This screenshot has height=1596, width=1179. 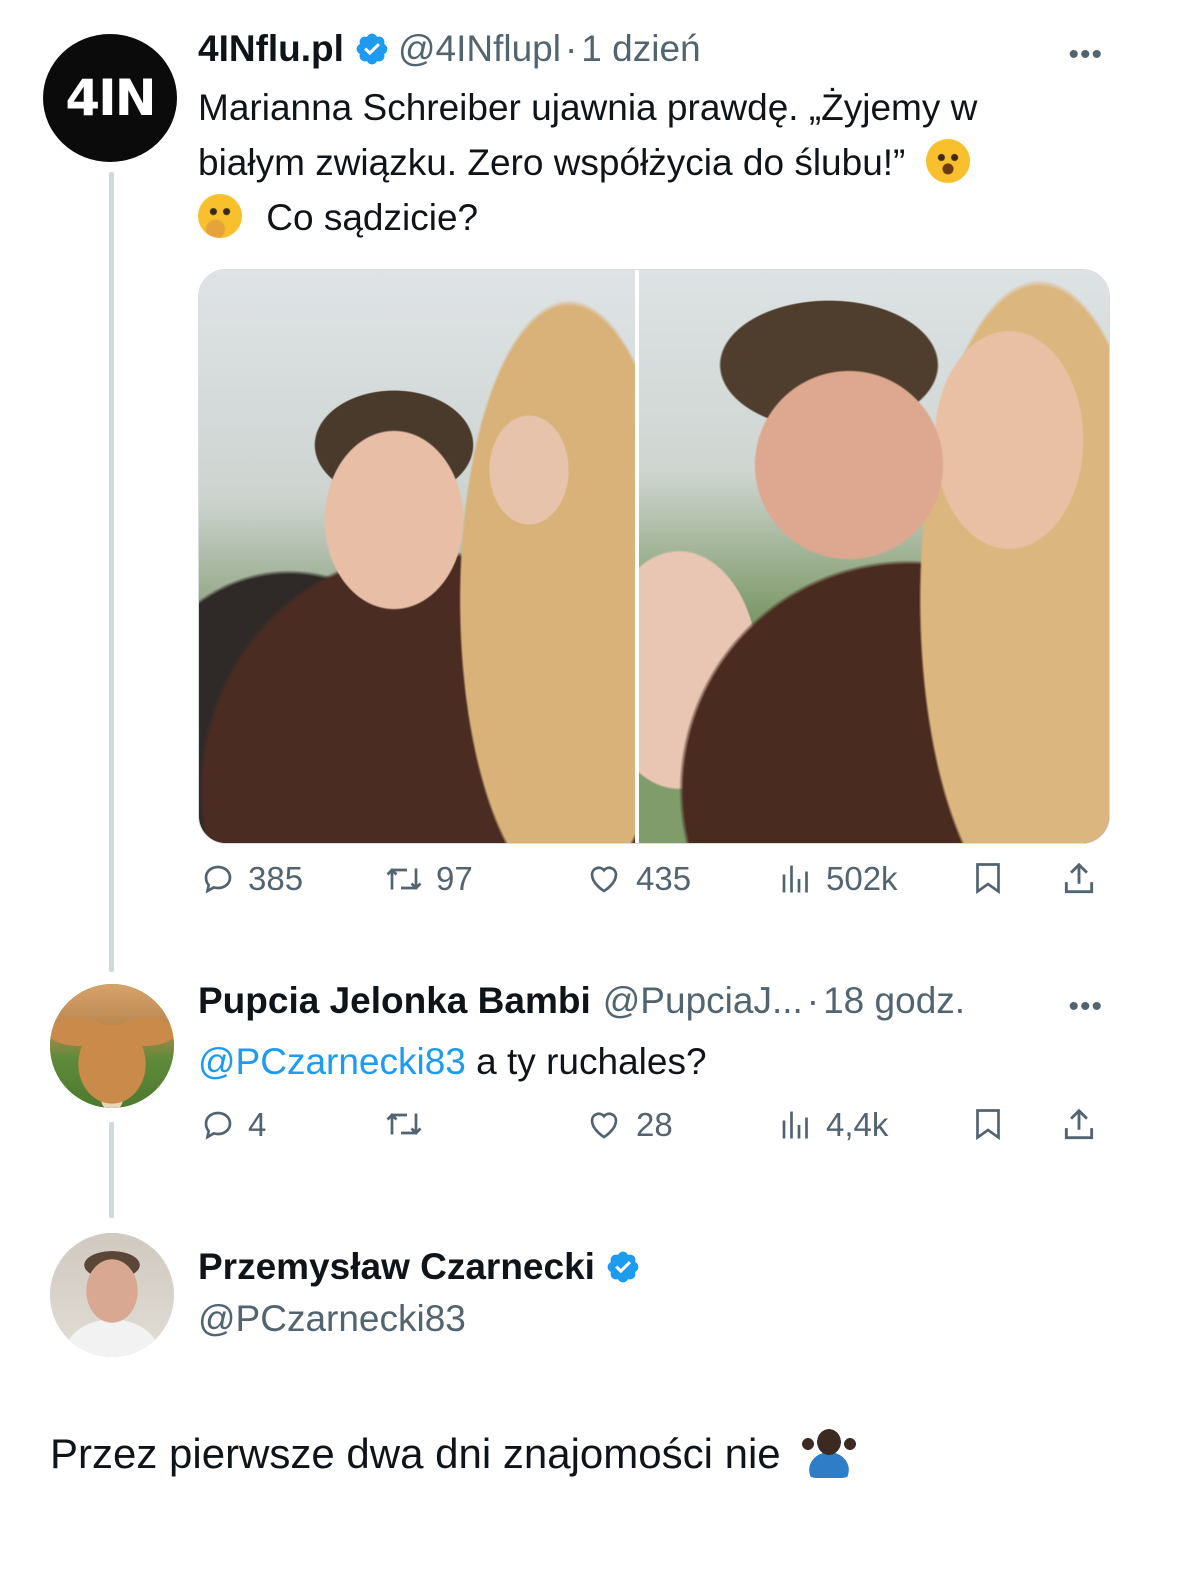 I want to click on retweet-button: 97, so click(x=428, y=879).